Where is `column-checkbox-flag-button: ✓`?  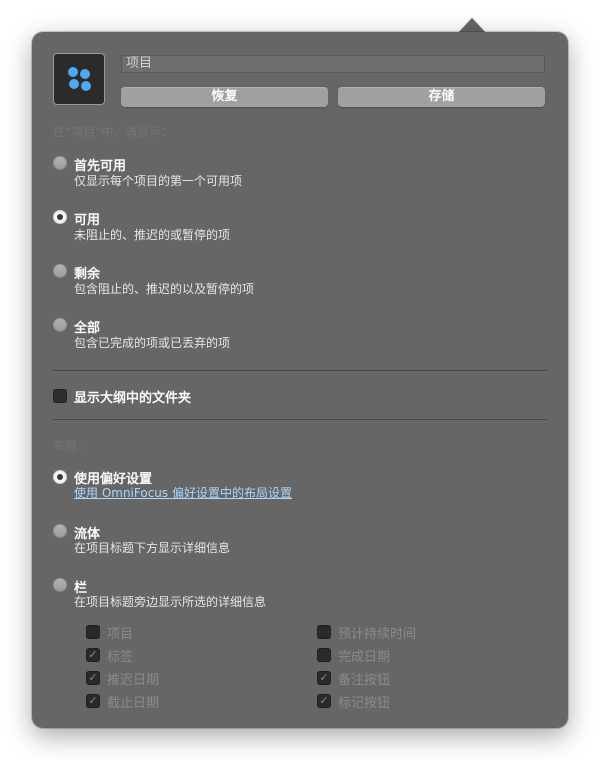
column-checkbox-flag-button: ✓ is located at coordinates (324, 701).